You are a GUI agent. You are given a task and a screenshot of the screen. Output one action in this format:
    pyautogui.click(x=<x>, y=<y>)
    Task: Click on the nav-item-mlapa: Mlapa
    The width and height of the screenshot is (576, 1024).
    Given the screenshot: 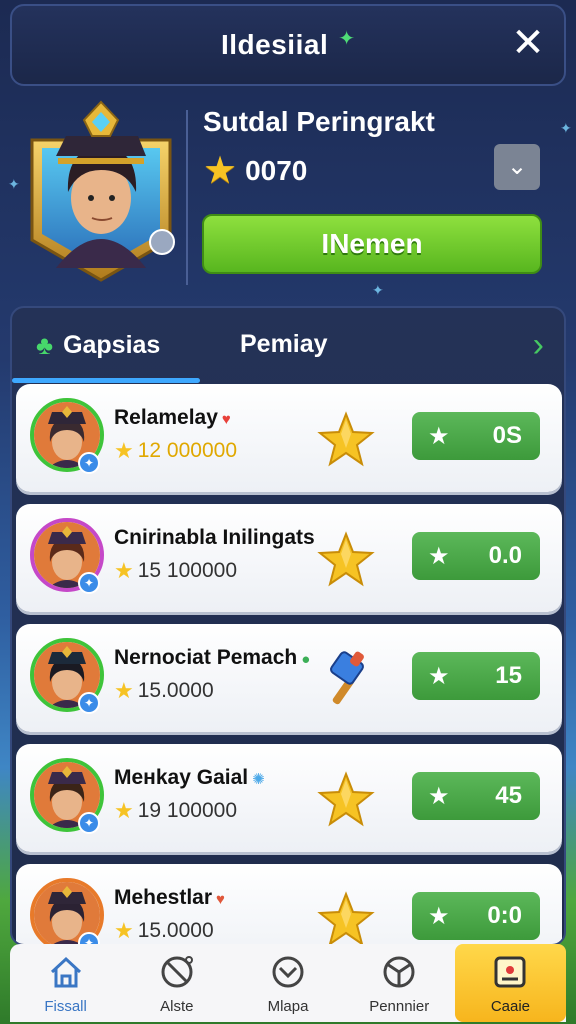 What is the action you would take?
    pyautogui.click(x=287, y=983)
    